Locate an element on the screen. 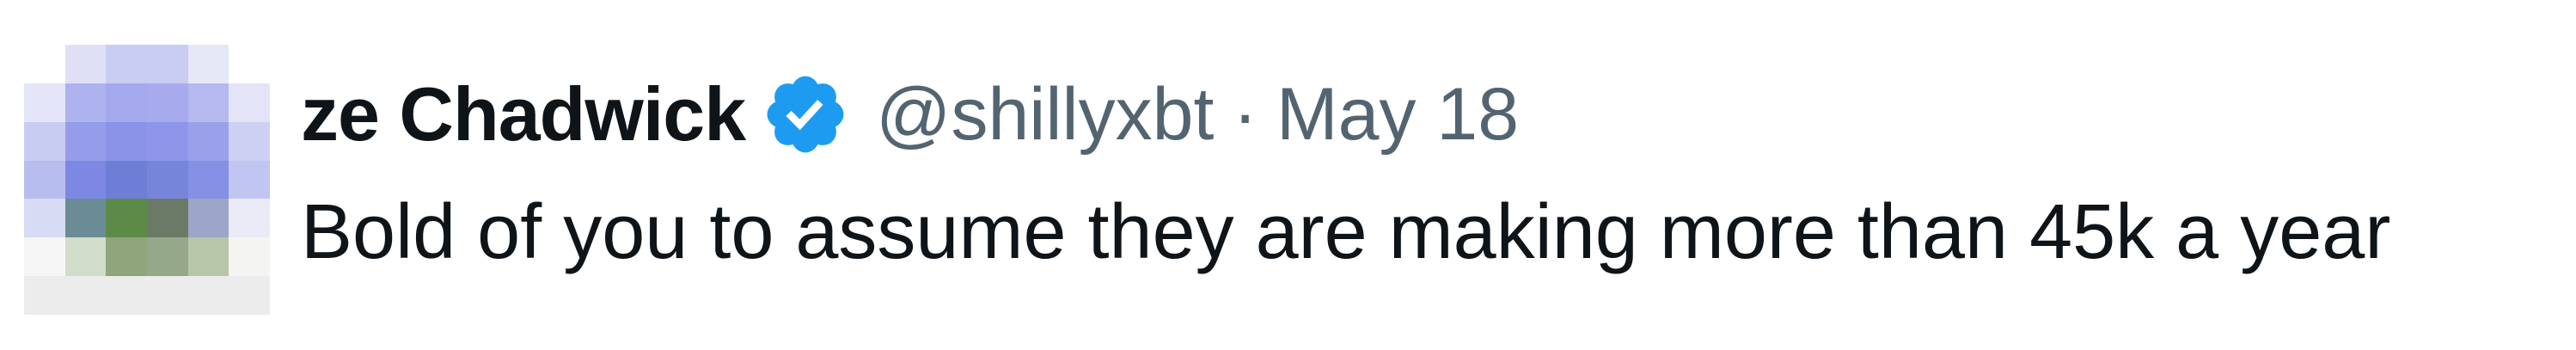 This screenshot has height=350, width=2576. tweet-header: ze Chadwick @shillyxbt · May 18 is located at coordinates (910, 114).